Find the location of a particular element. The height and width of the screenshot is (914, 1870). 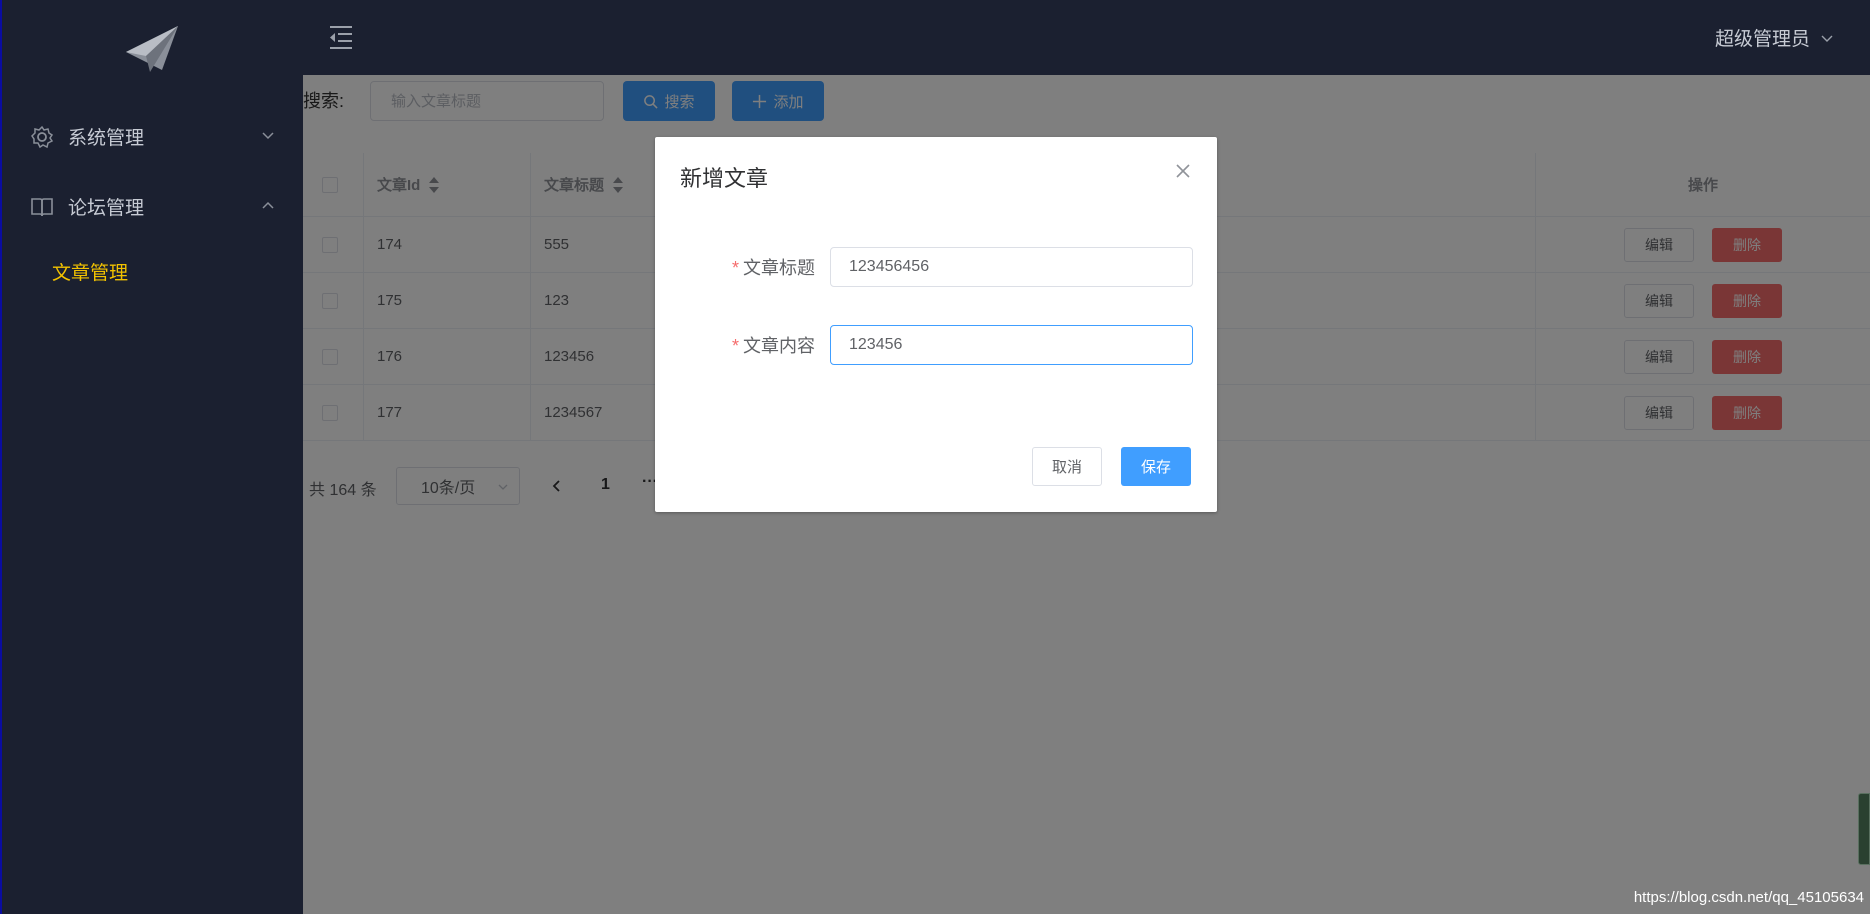

menu-item-system: 系统管理 is located at coordinates (153, 137).